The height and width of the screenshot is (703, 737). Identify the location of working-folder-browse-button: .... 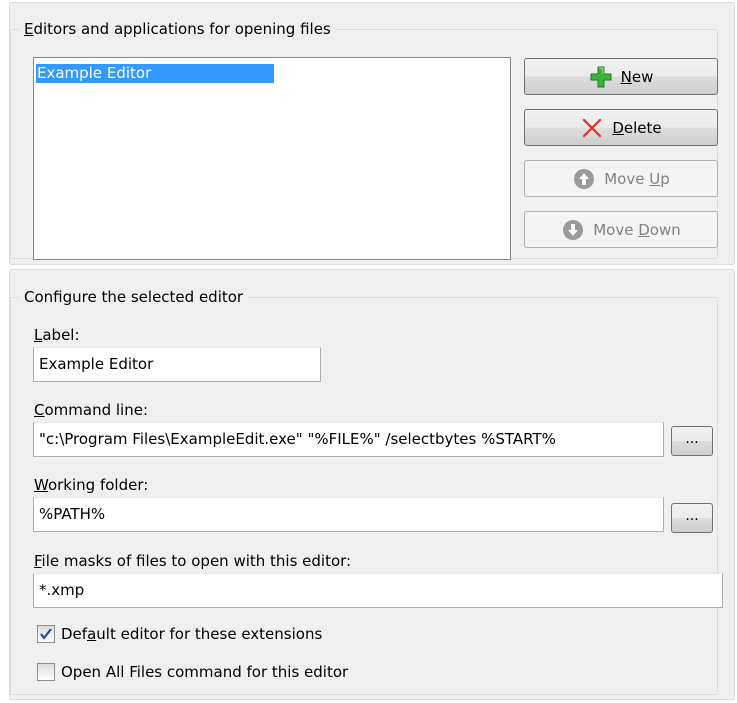
(692, 518).